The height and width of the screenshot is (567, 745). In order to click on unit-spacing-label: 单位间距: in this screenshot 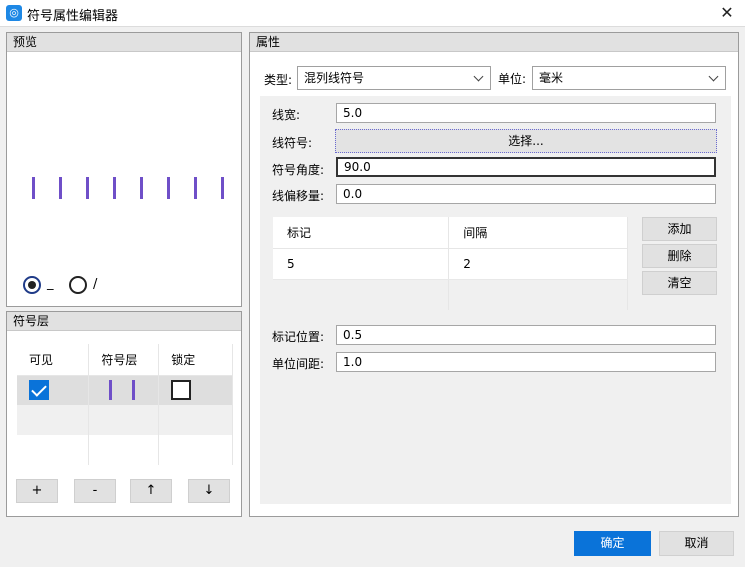, I will do `click(298, 364)`.